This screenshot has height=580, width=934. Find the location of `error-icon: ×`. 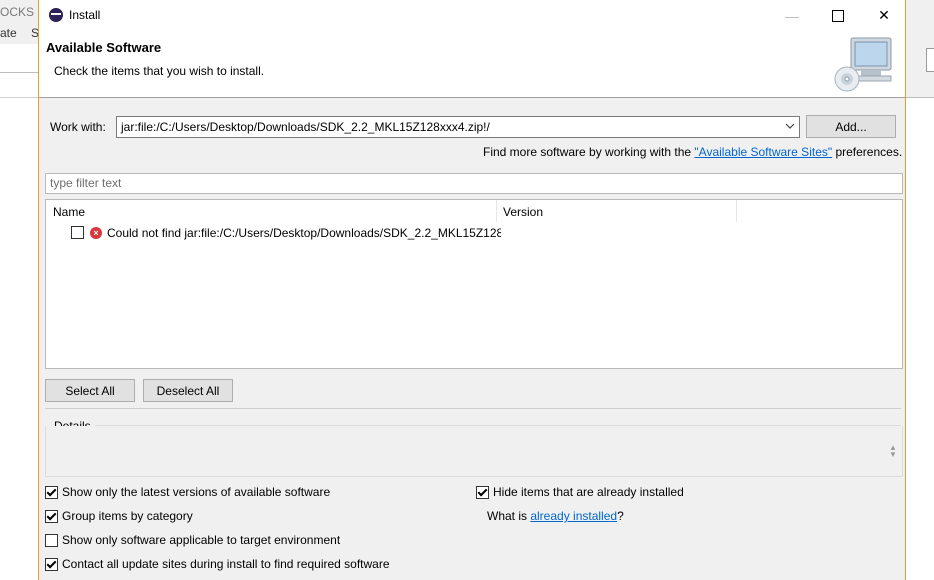

error-icon: × is located at coordinates (96, 232).